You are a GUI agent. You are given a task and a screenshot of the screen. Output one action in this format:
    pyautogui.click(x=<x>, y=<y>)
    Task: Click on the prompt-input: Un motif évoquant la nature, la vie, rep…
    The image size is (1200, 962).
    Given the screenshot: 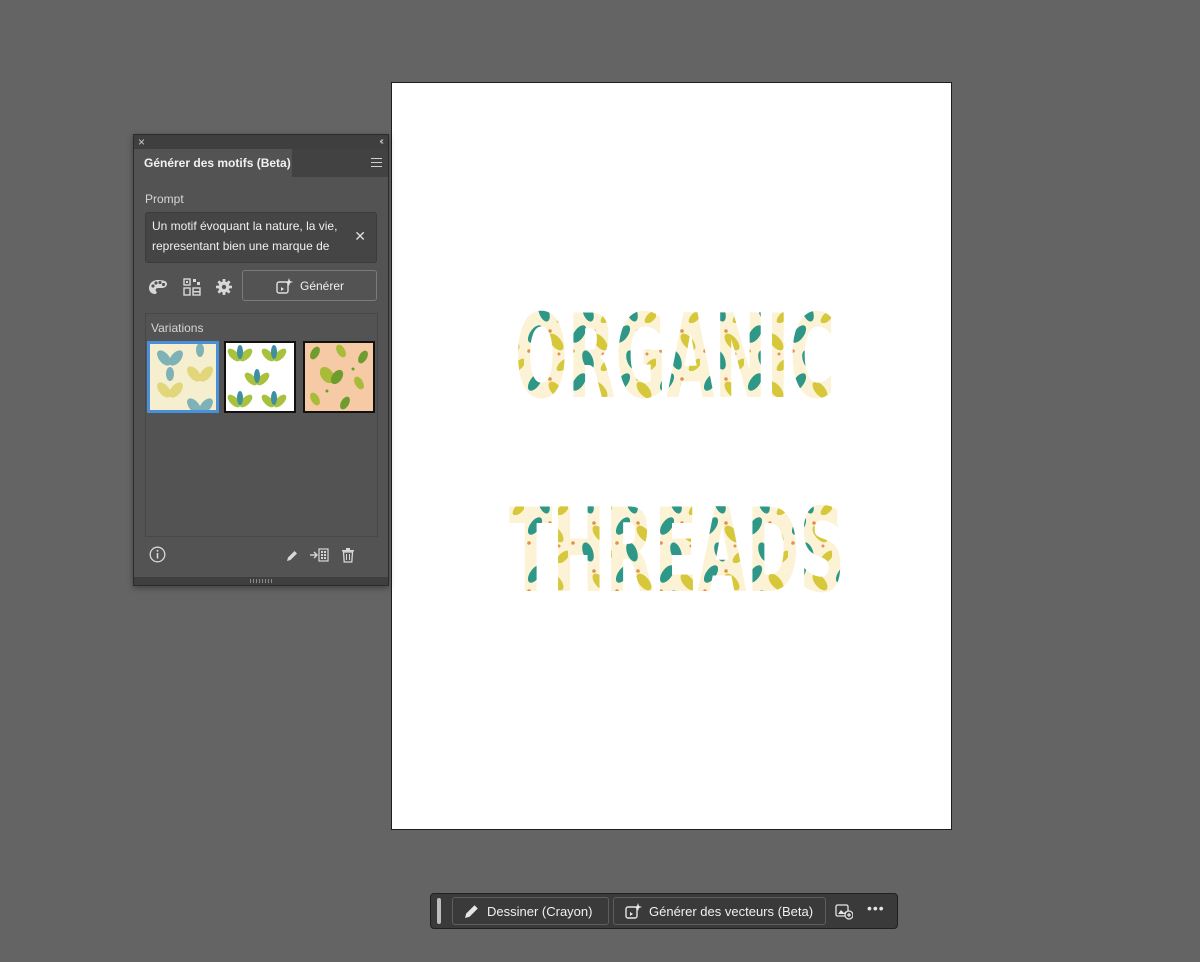 What is the action you would take?
    pyautogui.click(x=261, y=237)
    